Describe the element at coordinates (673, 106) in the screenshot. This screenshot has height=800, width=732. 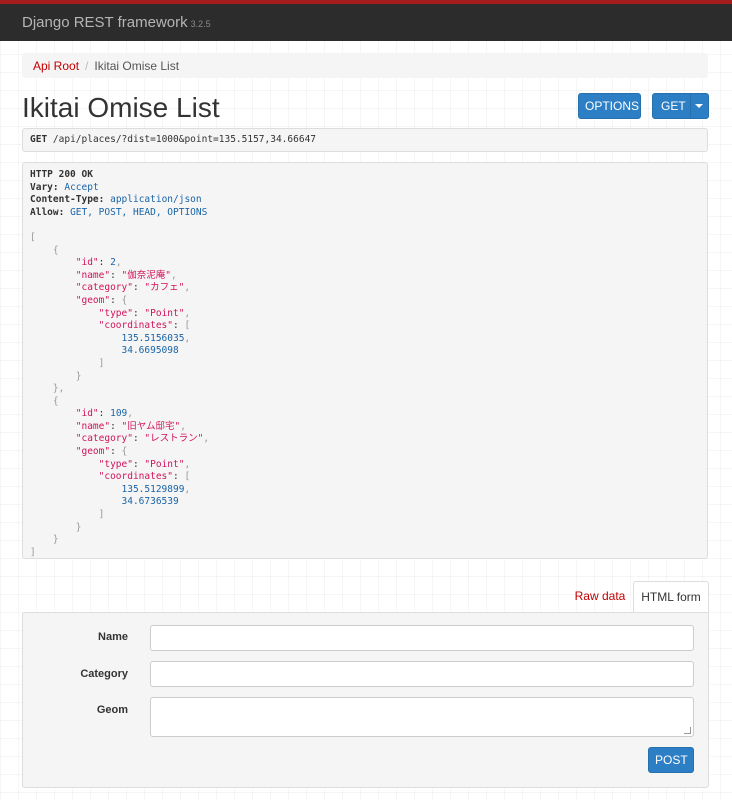
I see `get-button-label: GET` at that location.